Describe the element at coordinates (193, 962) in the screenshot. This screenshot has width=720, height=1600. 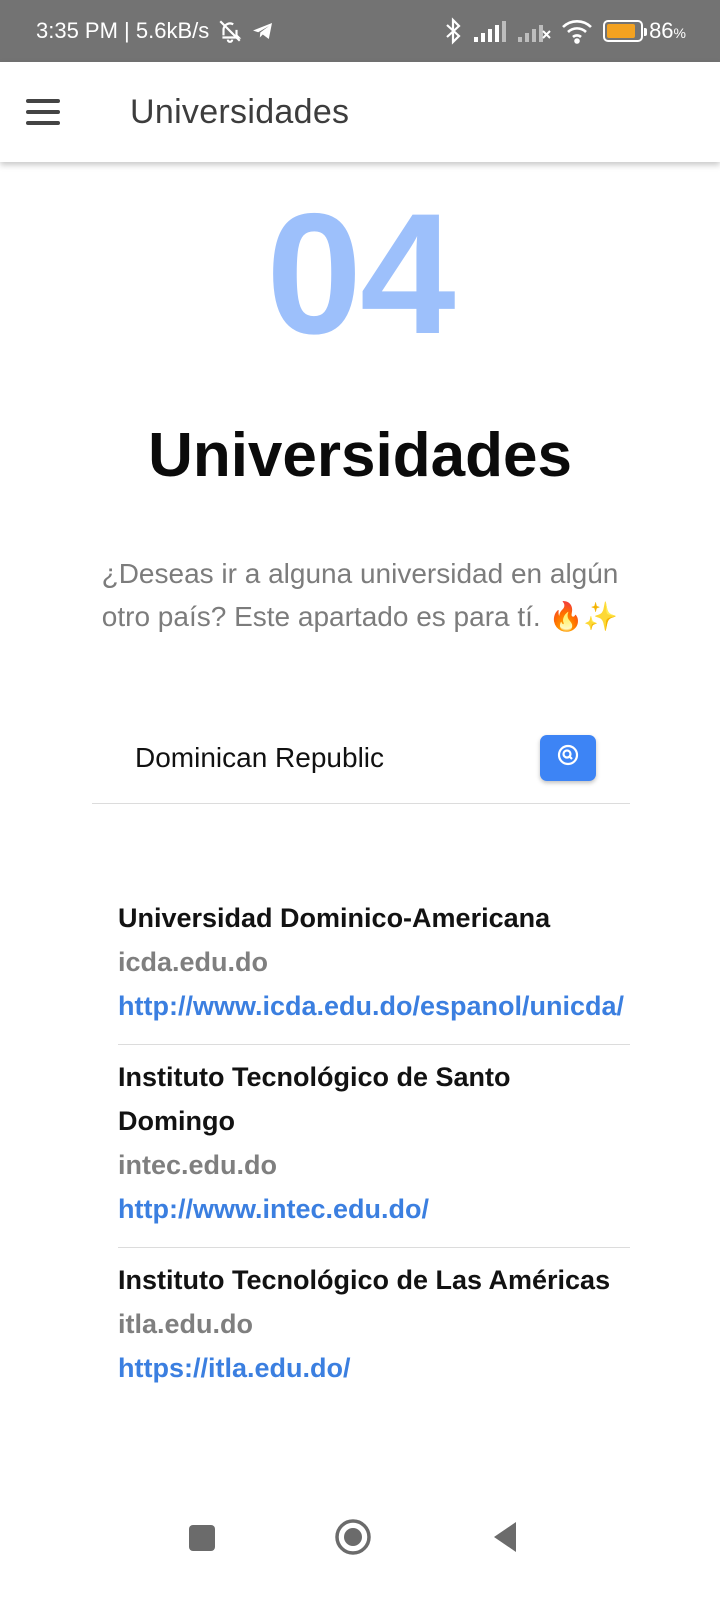
I see `university-domain: icda.edu.do` at that location.